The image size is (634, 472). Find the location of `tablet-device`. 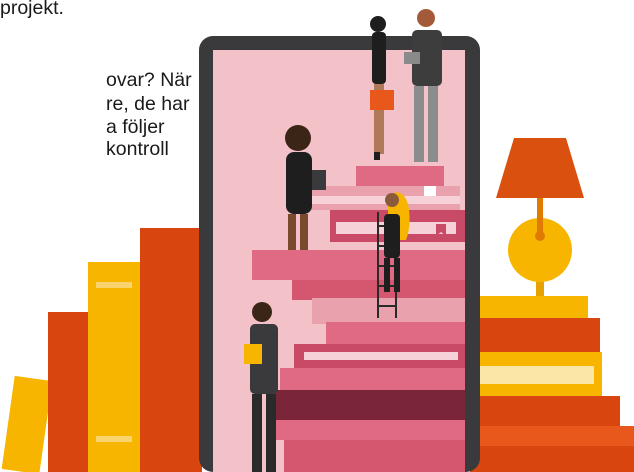

tablet-device is located at coordinates (412, 58).